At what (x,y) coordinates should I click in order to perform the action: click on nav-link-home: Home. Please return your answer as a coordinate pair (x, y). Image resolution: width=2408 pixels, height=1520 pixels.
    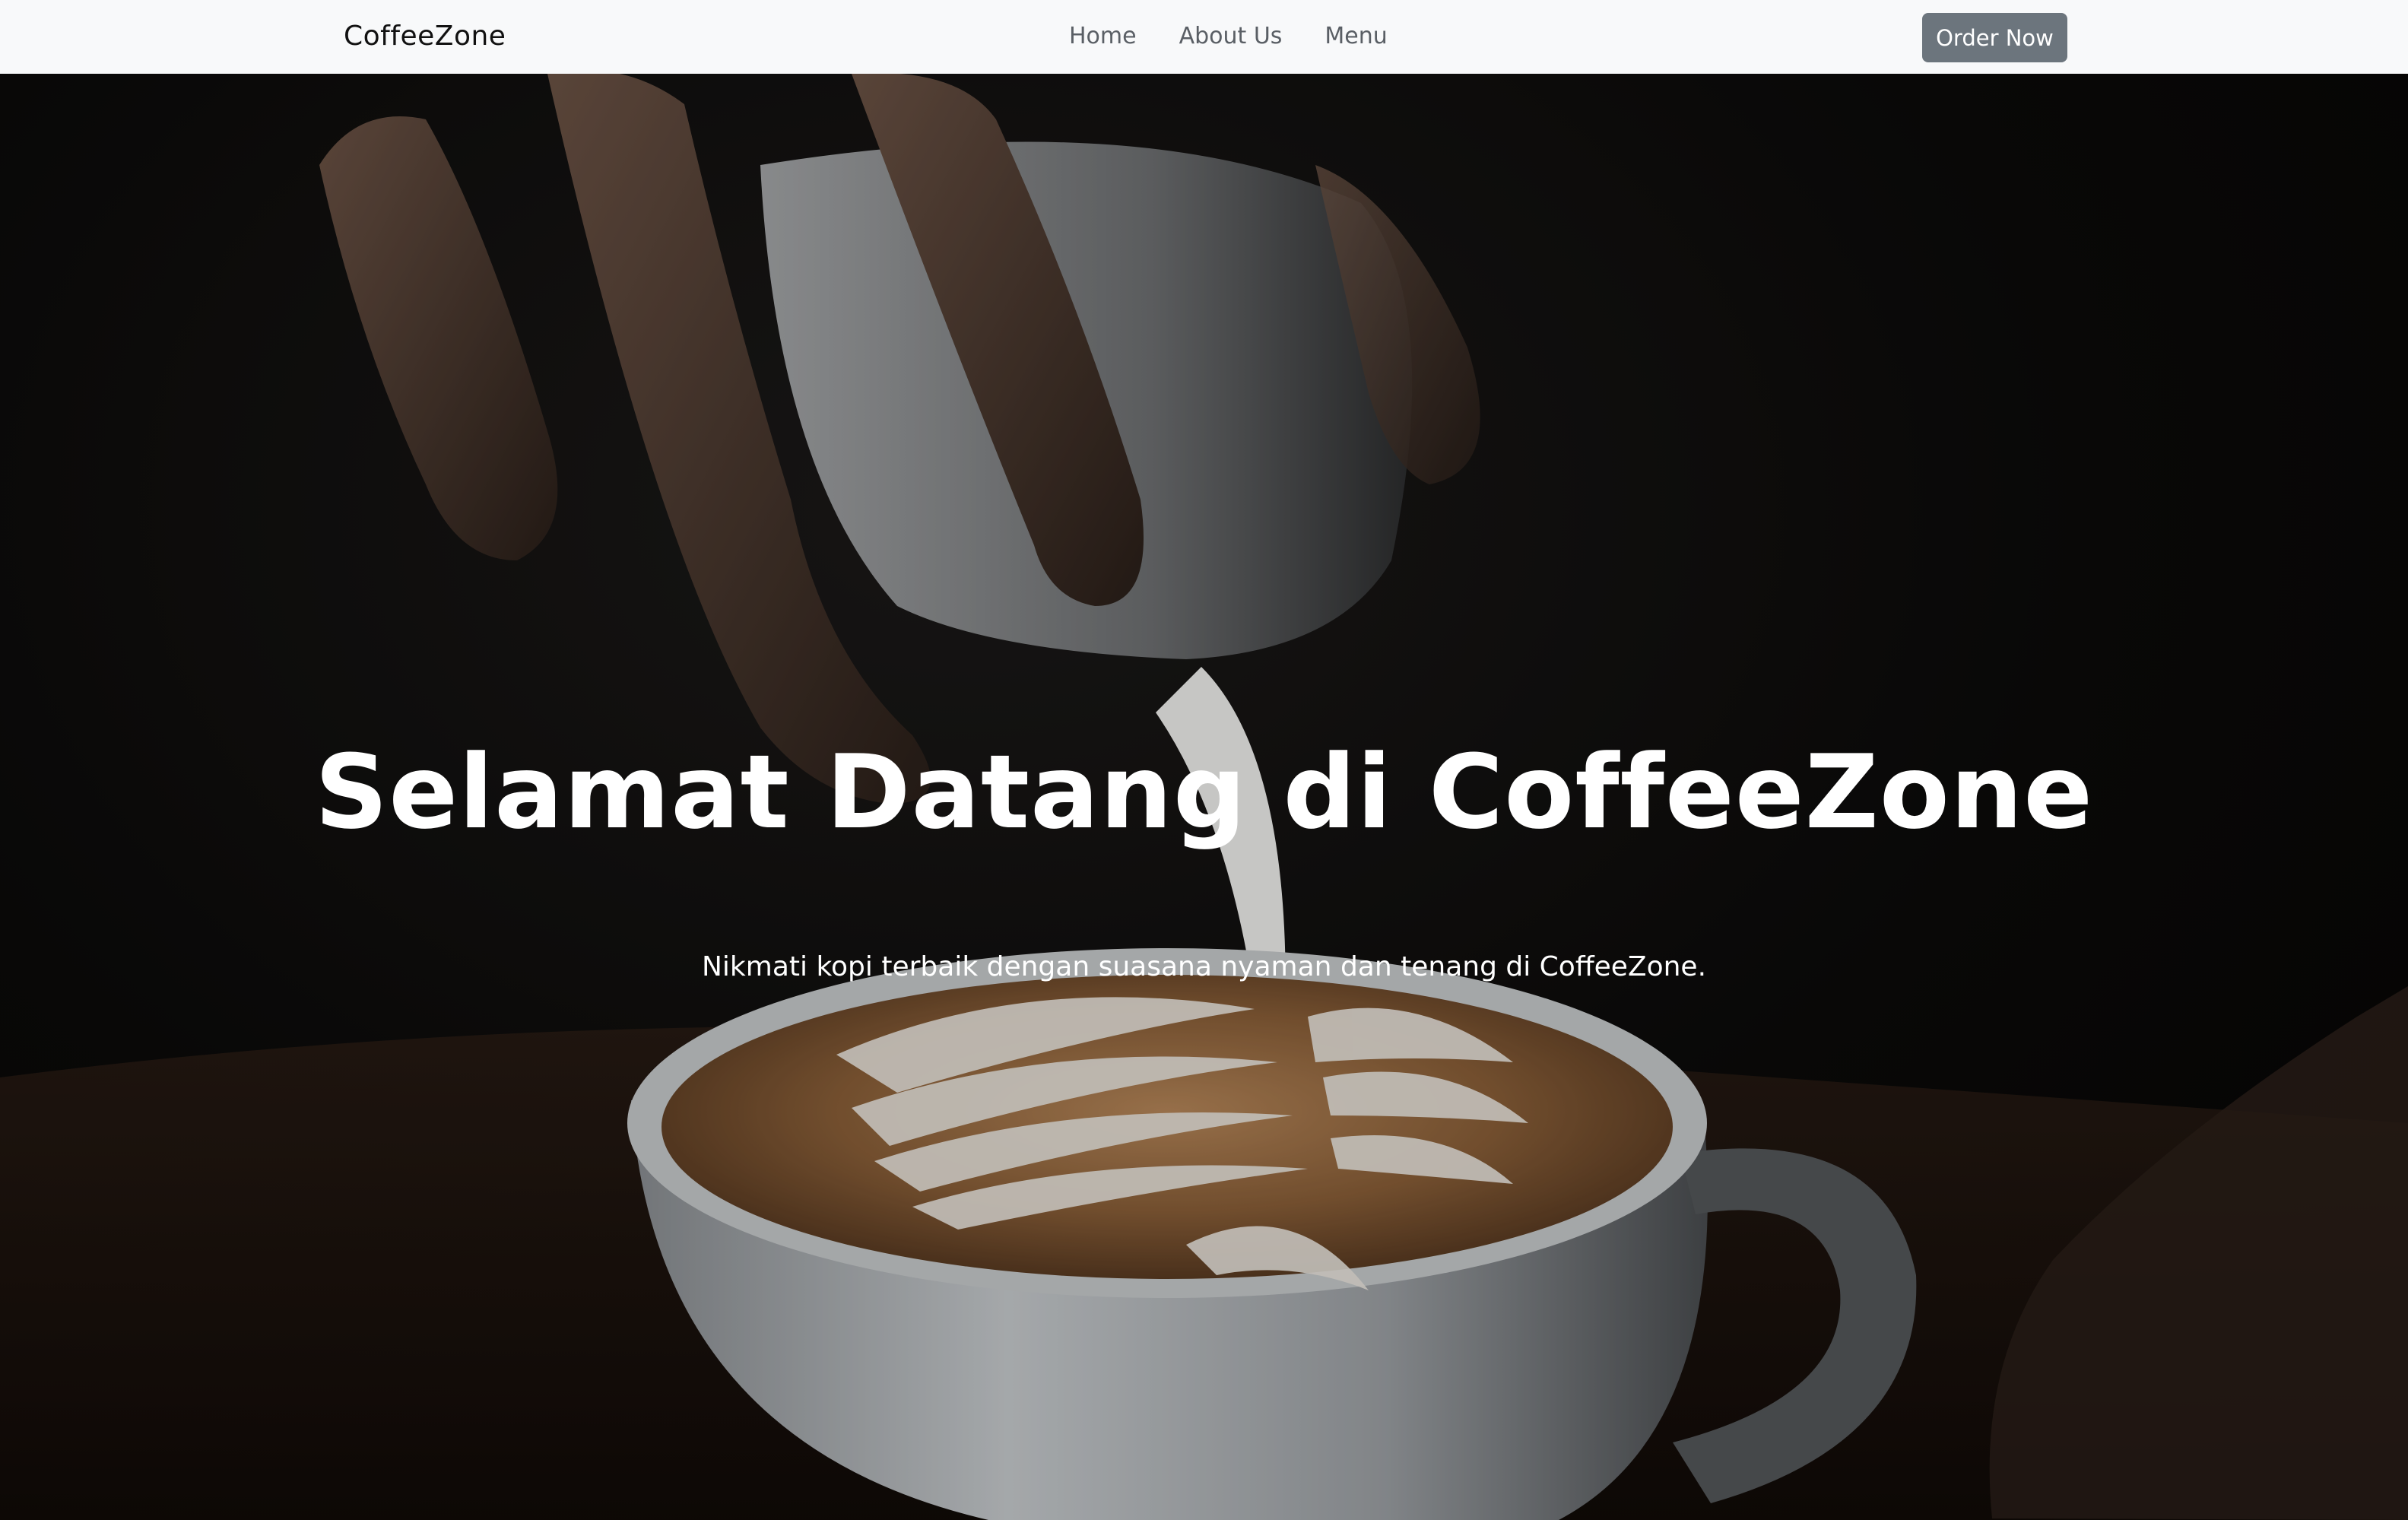
    Looking at the image, I should click on (1107, 36).